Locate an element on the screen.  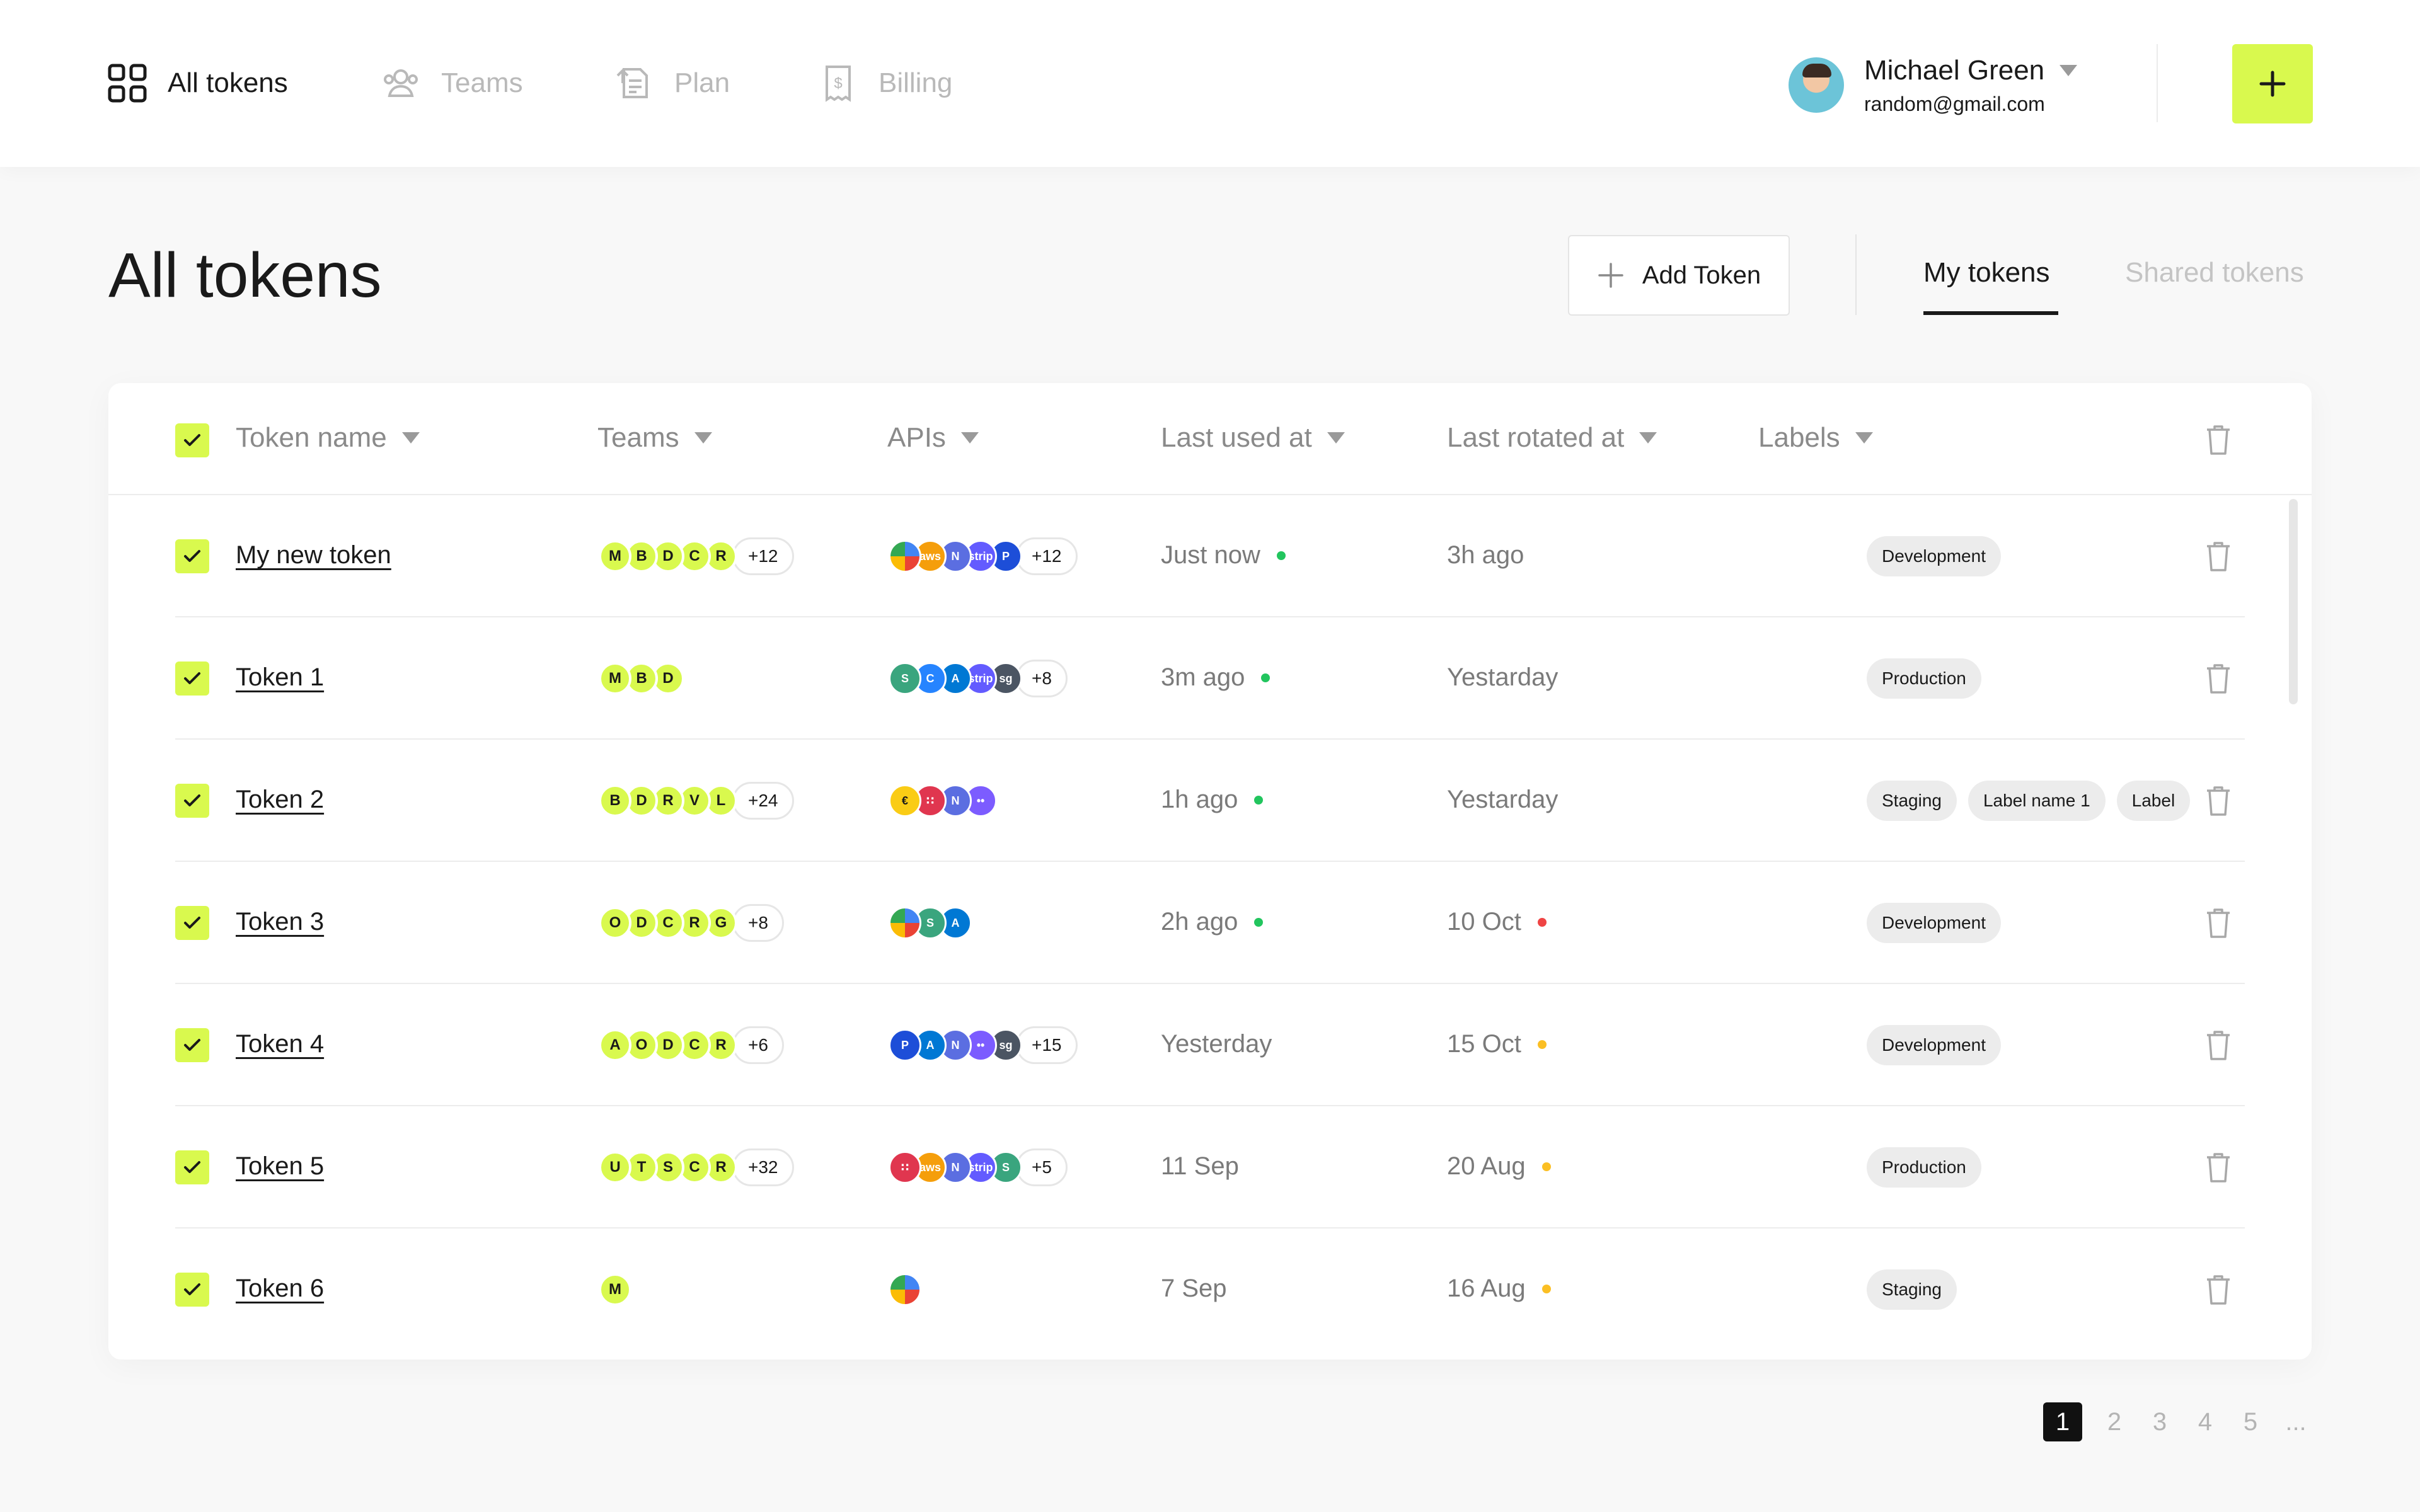
team-badges: M is located at coordinates (615, 1290).